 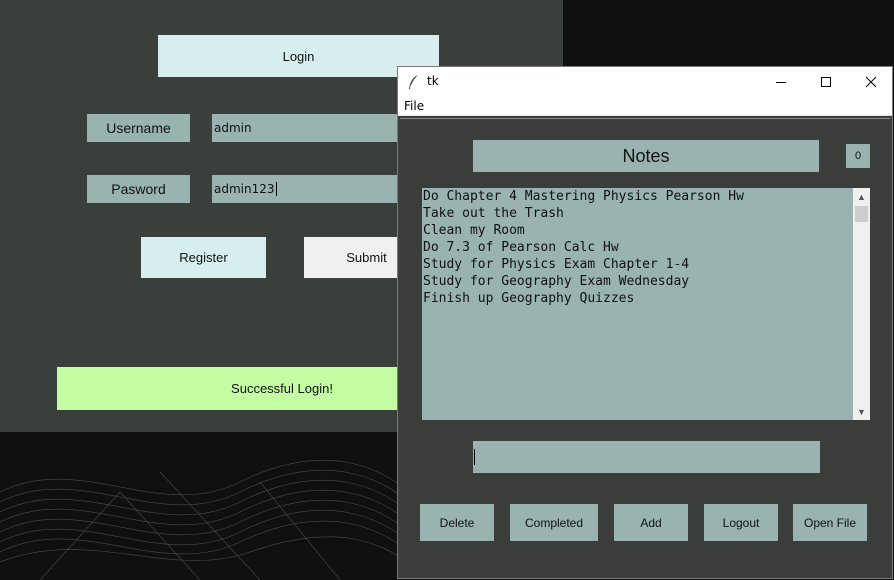 I want to click on list-item: Study for Physics Exam Chapter 1-4, so click(x=637, y=264).